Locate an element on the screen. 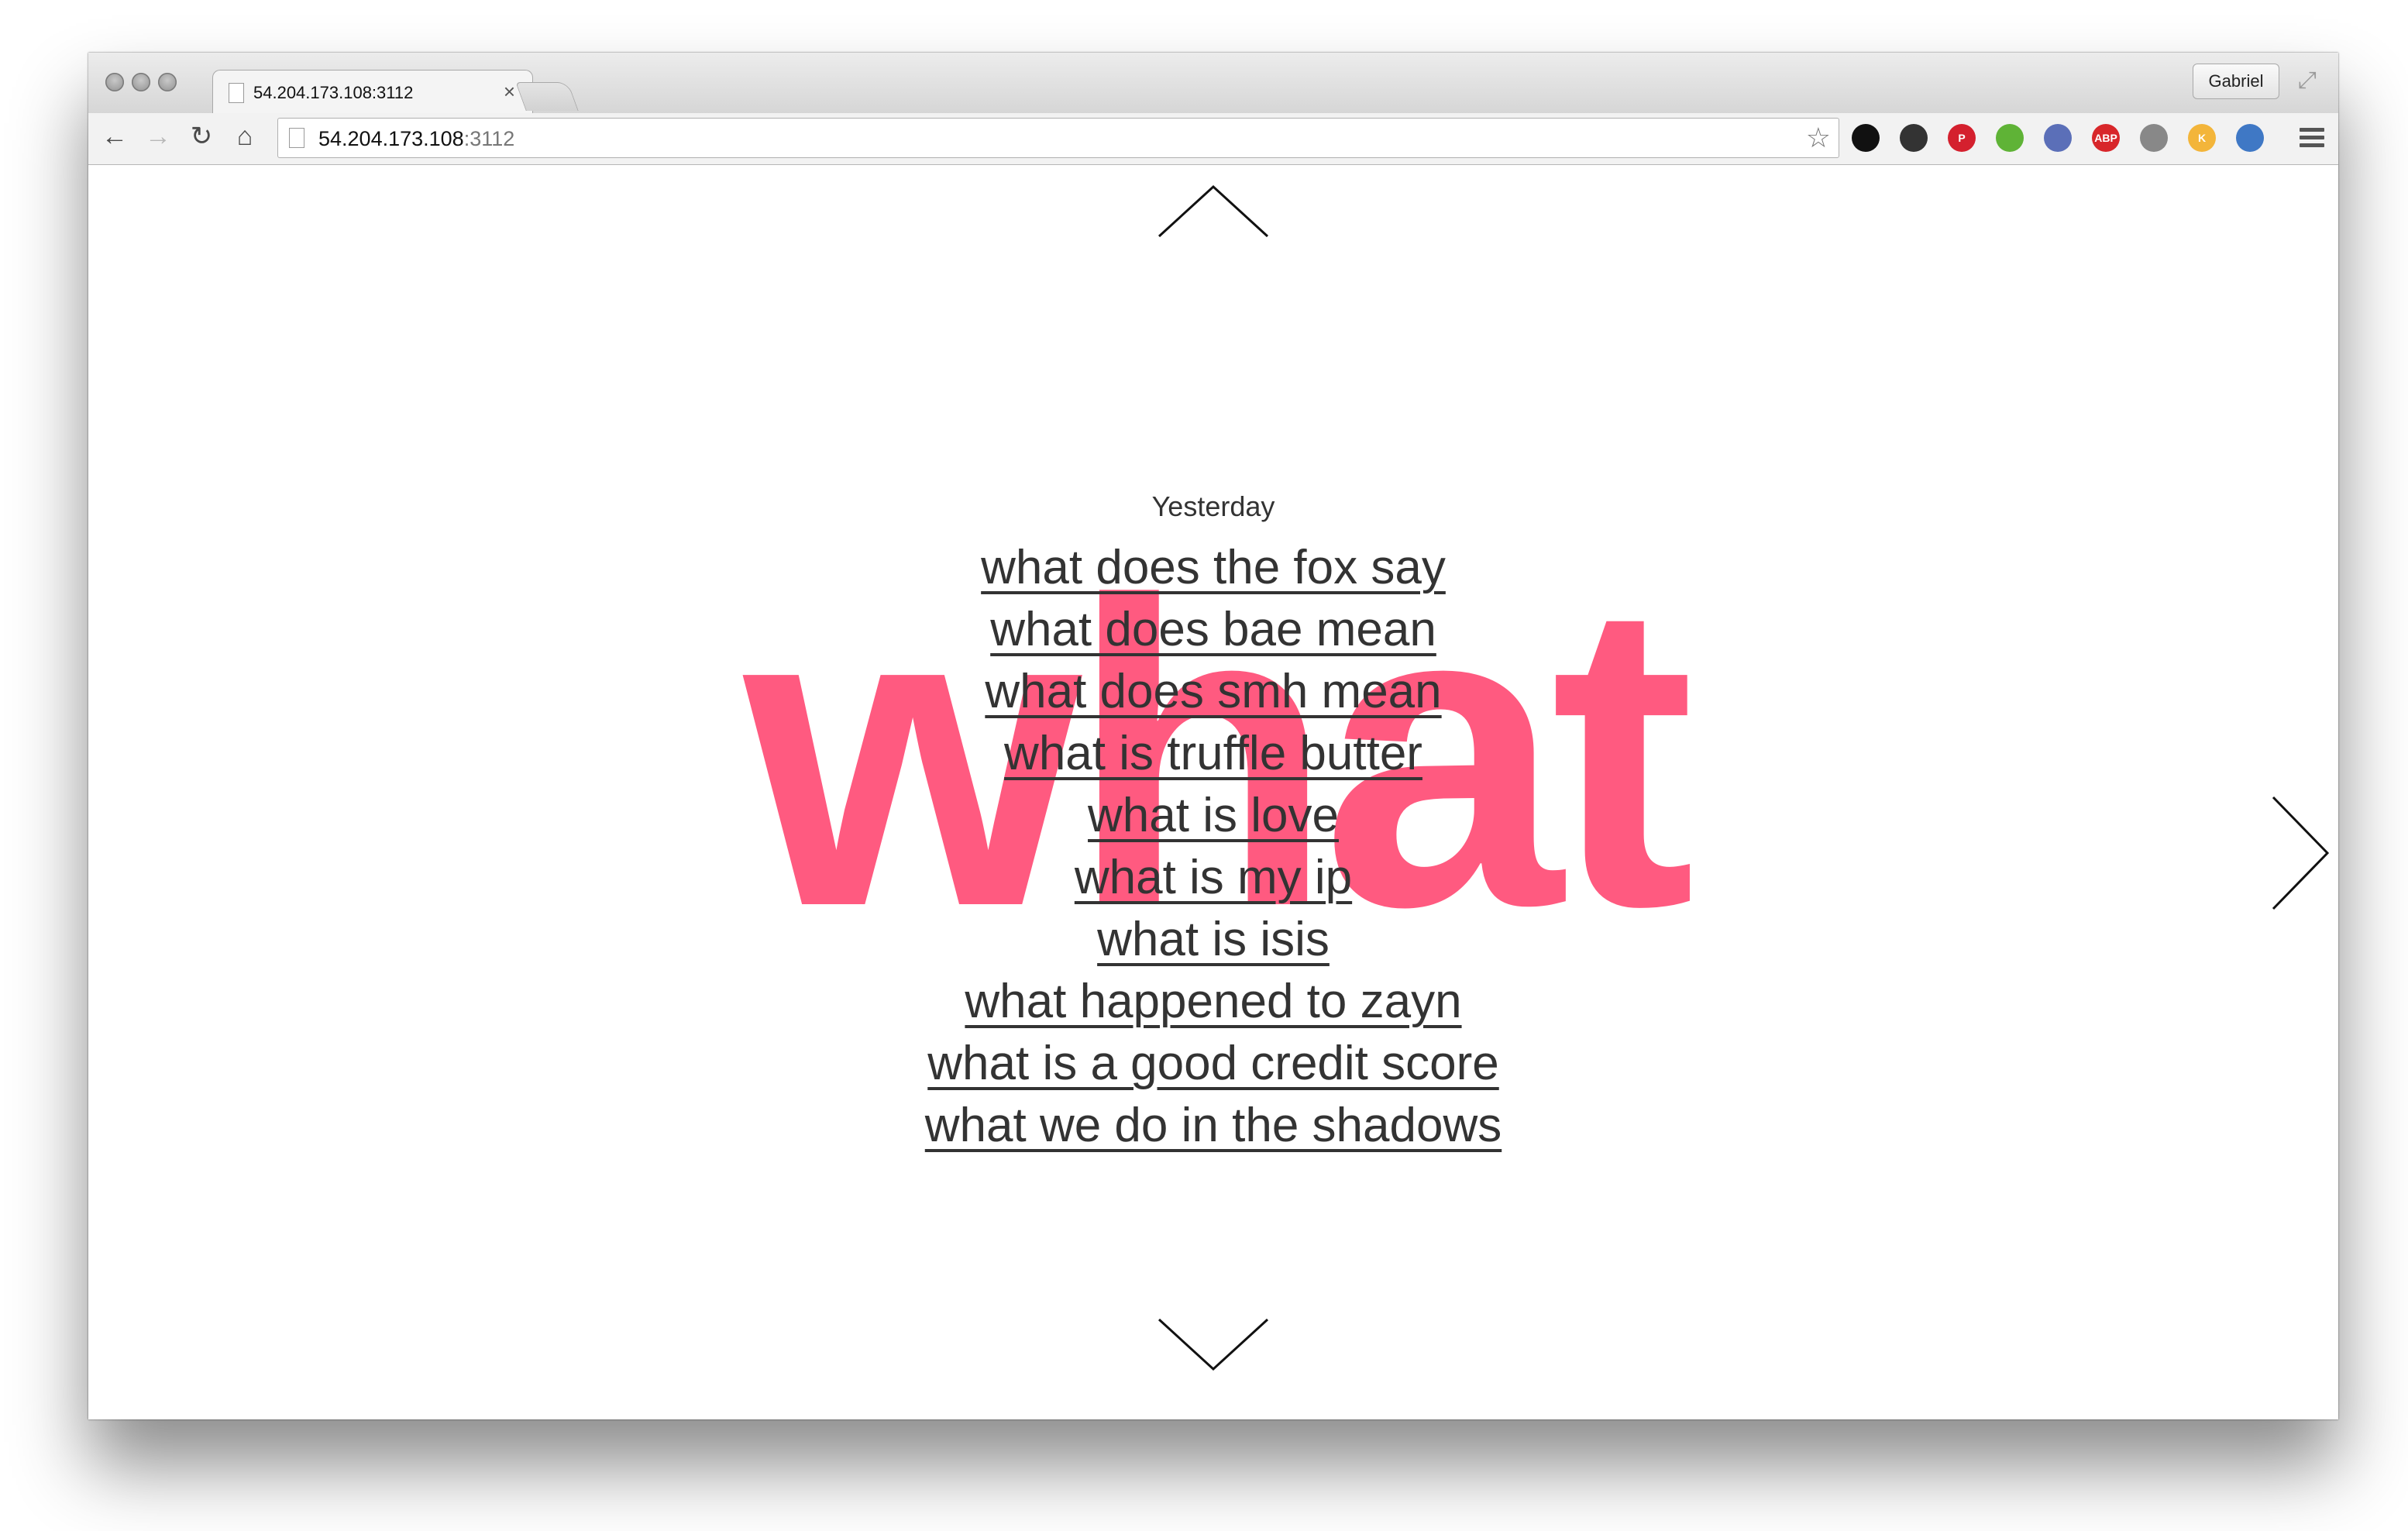 The height and width of the screenshot is (1531, 2408). tab-active: 54.204.173.108:3112 × is located at coordinates (372, 92).